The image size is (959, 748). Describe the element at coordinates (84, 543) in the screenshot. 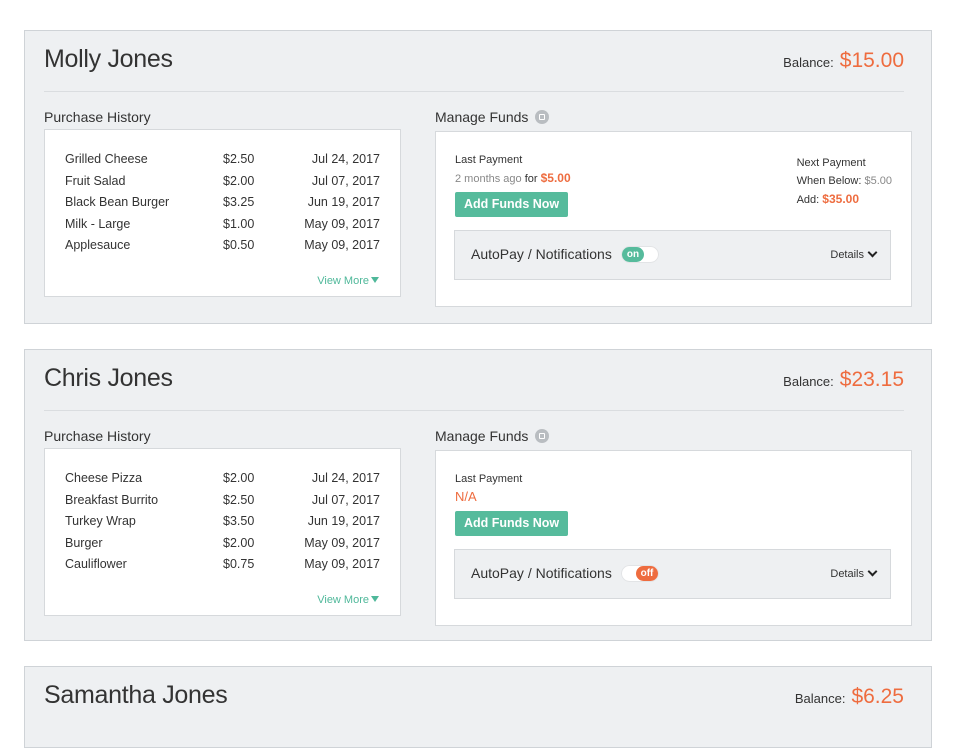

I see `purchase-item: Burger` at that location.